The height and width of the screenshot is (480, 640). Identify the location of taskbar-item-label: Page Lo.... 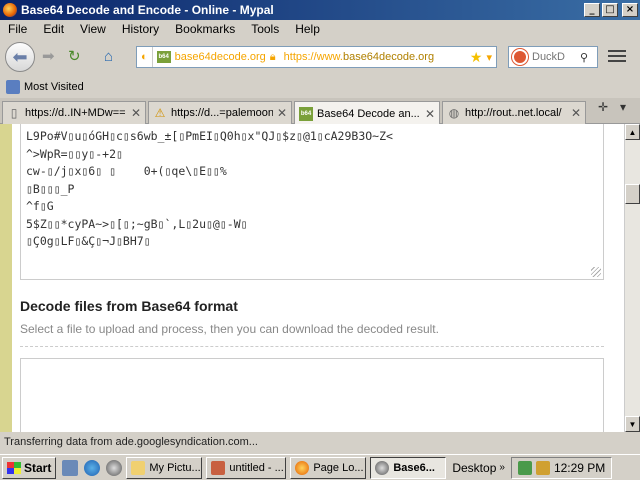
(338, 467).